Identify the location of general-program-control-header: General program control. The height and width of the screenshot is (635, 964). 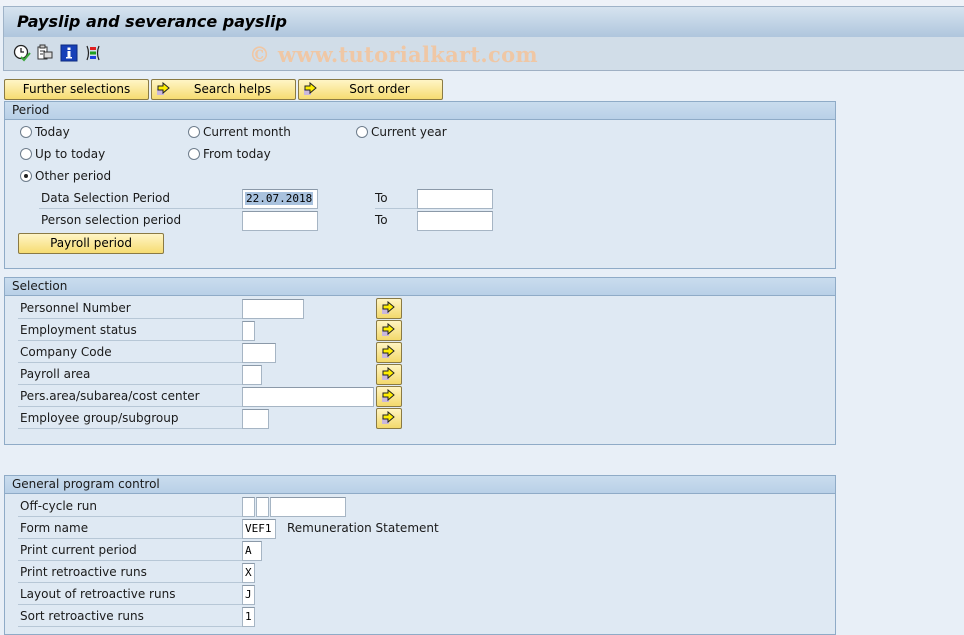
(420, 485).